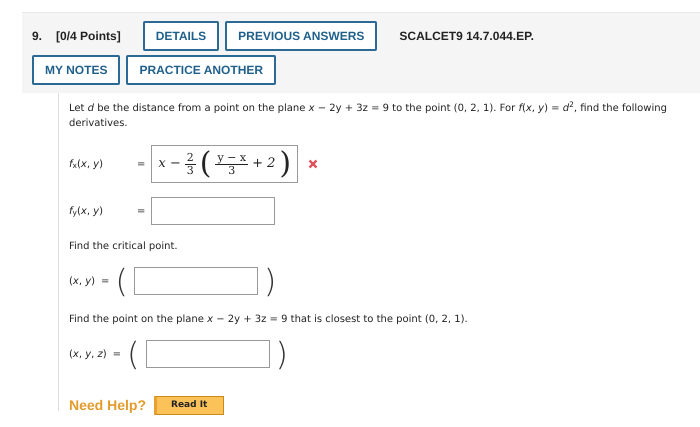 This screenshot has height=427, width=700. Describe the element at coordinates (86, 211) in the screenshot. I see `answer-label: f$_{y}$(x, y)` at that location.